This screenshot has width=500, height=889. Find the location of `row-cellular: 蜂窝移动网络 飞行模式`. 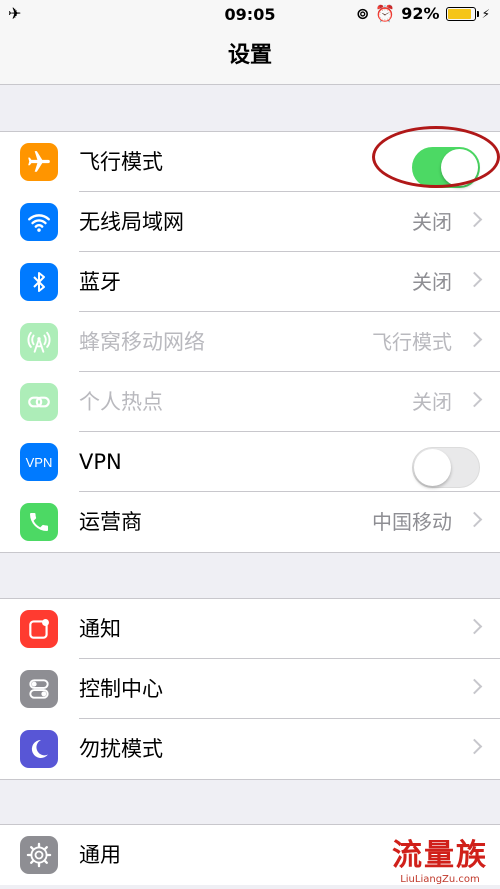

row-cellular: 蜂窝移动网络 飞行模式 is located at coordinates (250, 342).